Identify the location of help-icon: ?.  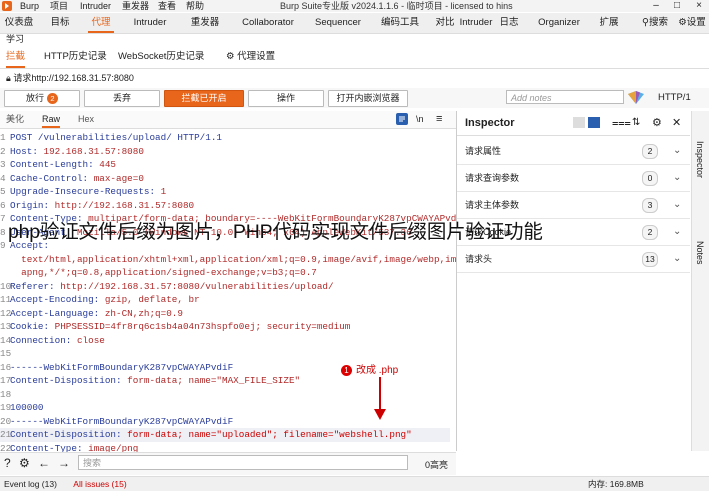
(7, 463).